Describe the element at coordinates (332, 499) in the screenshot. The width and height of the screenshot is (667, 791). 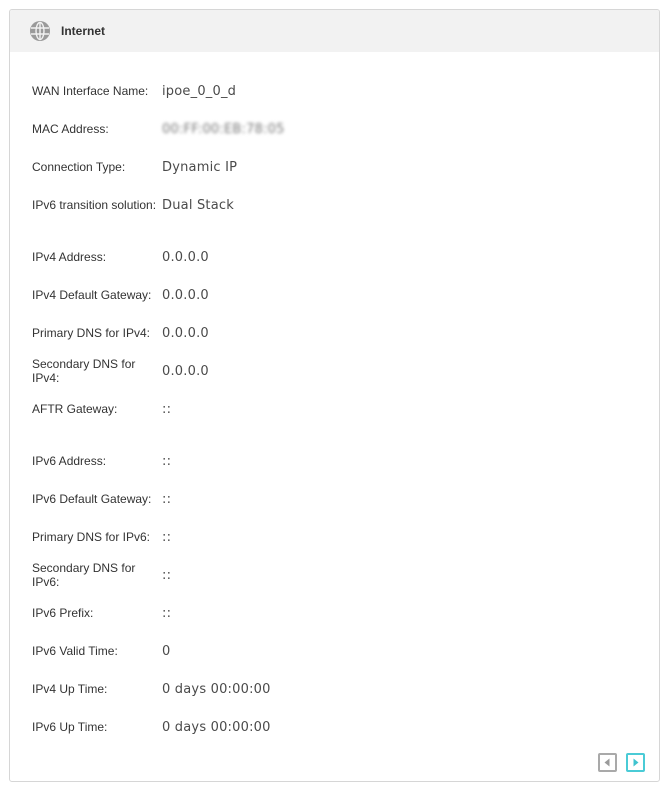
I see `row-ipv6-default-gateway: IPv6 Default Gateway: ::` at that location.